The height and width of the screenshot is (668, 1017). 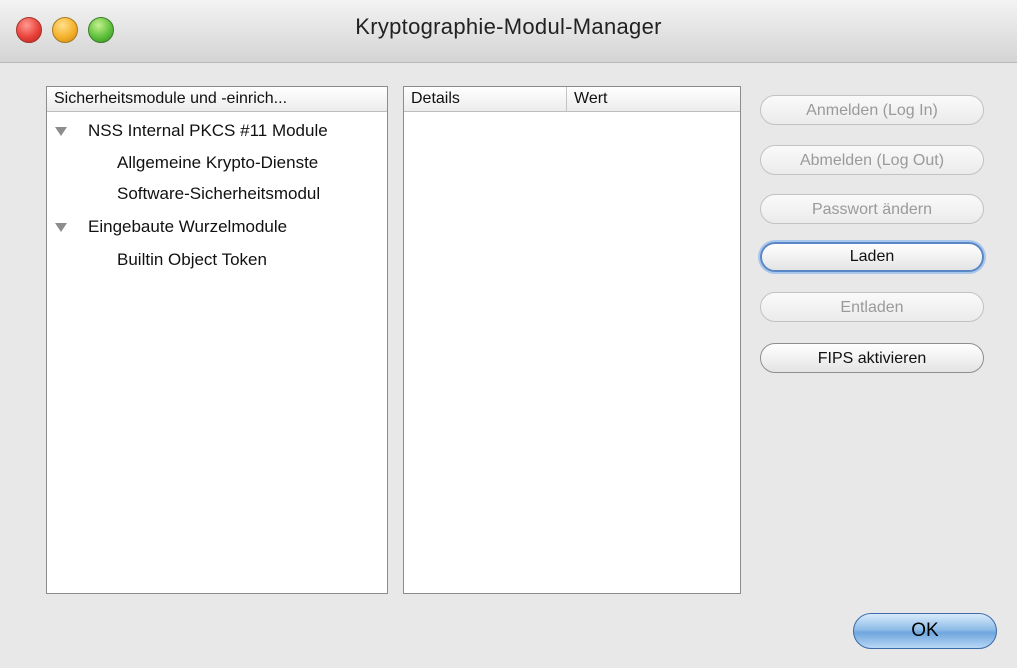 I want to click on load-button: Laden, so click(x=872, y=257).